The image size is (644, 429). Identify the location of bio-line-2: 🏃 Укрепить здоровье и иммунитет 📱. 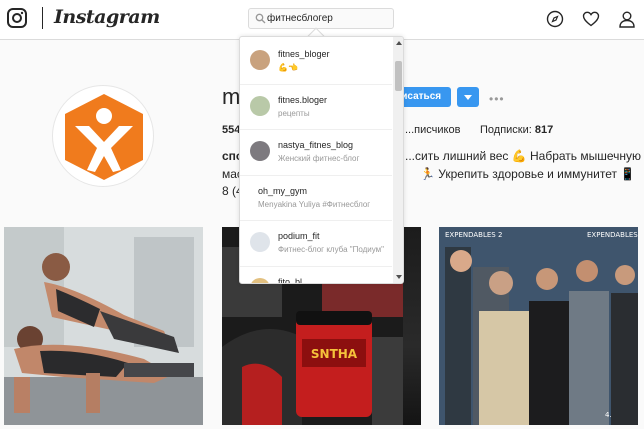
(528, 174).